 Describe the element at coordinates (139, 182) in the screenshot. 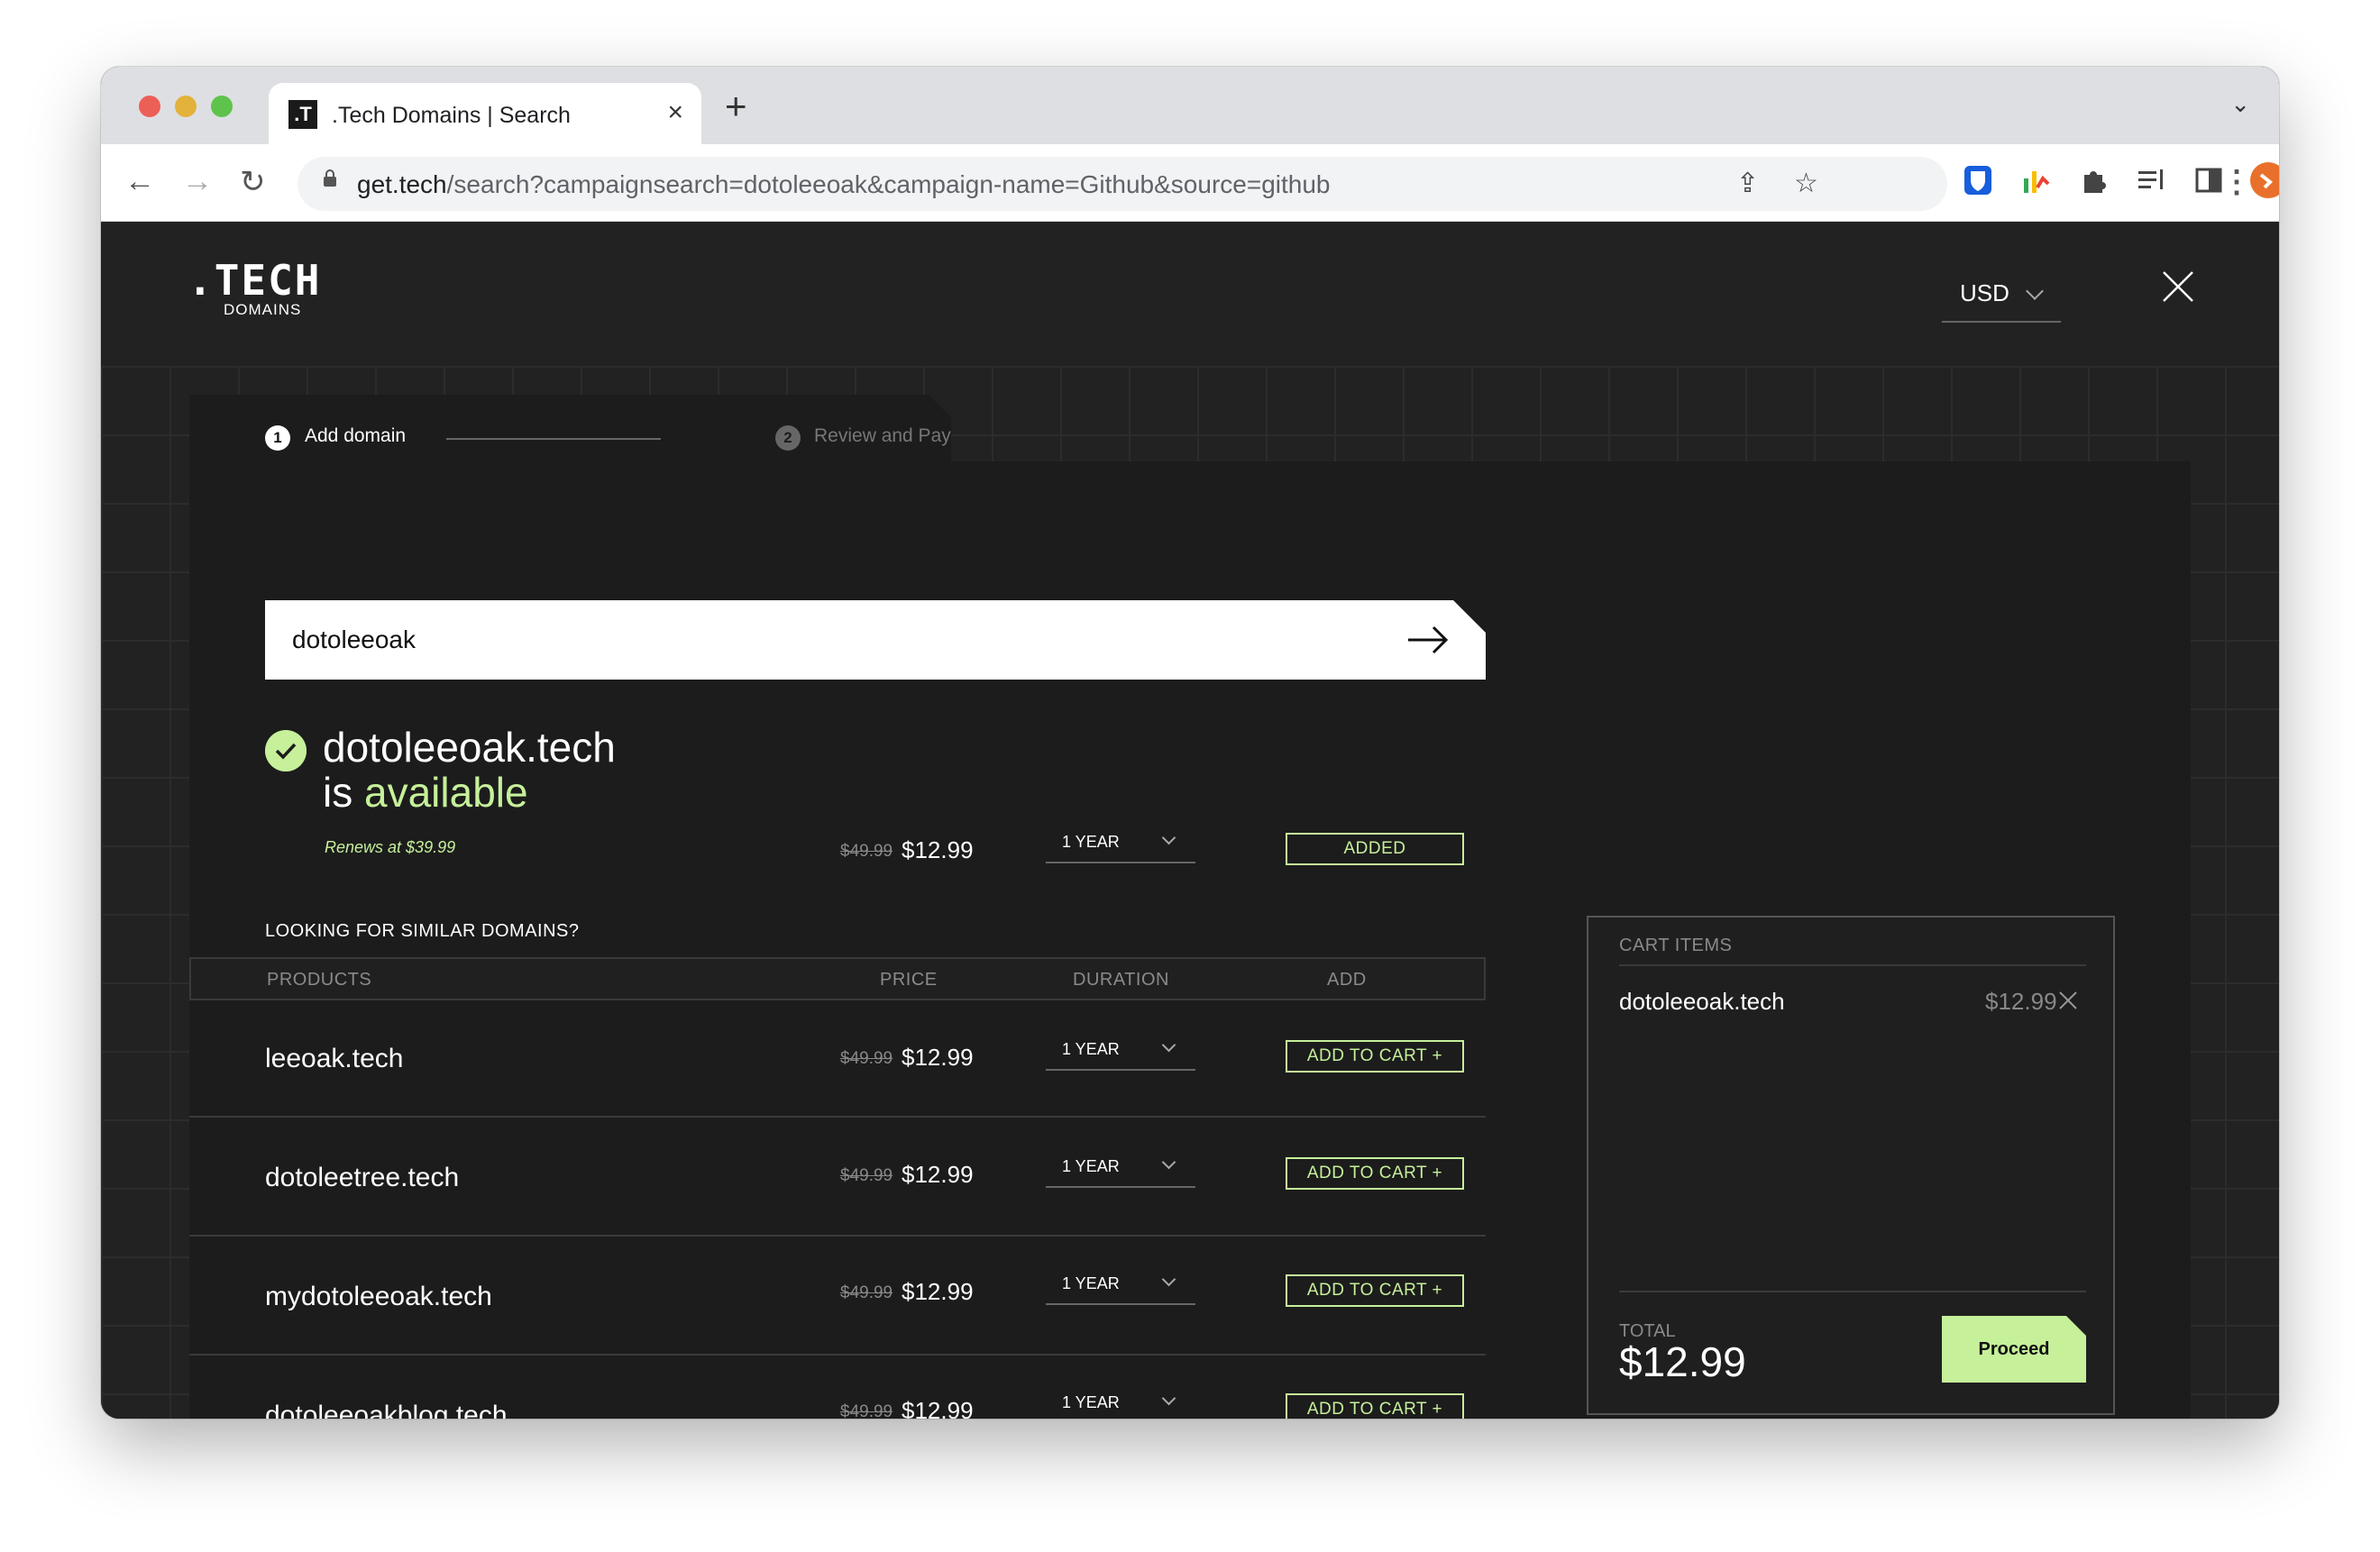

I see `back-icon: ←` at that location.